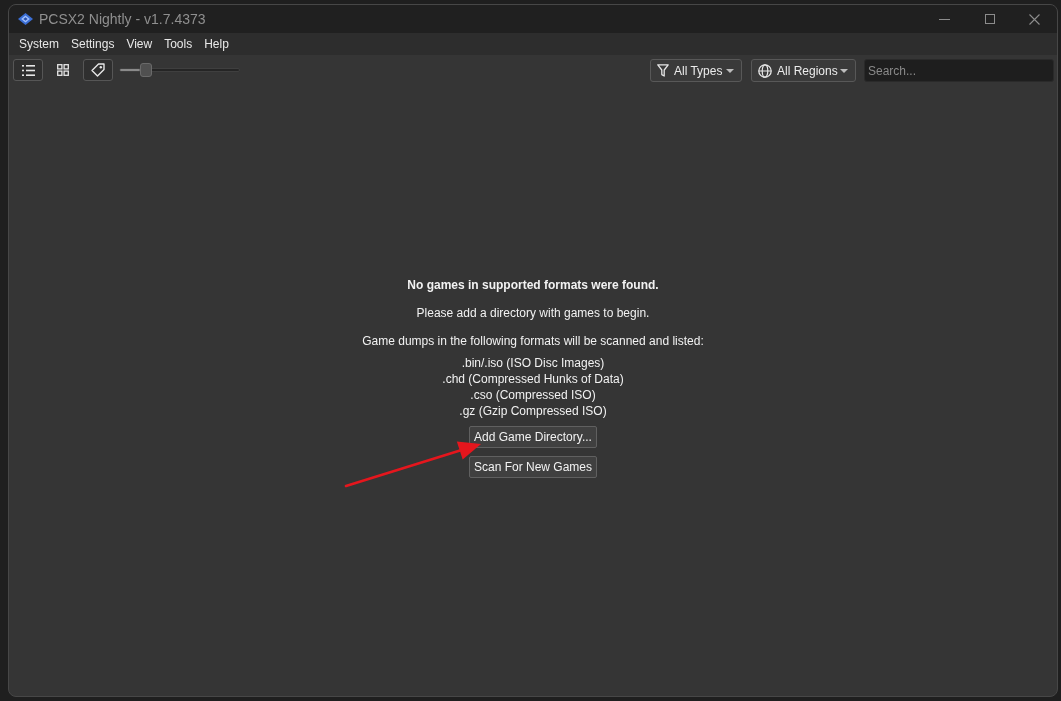  I want to click on maximize-icon, so click(989, 19).